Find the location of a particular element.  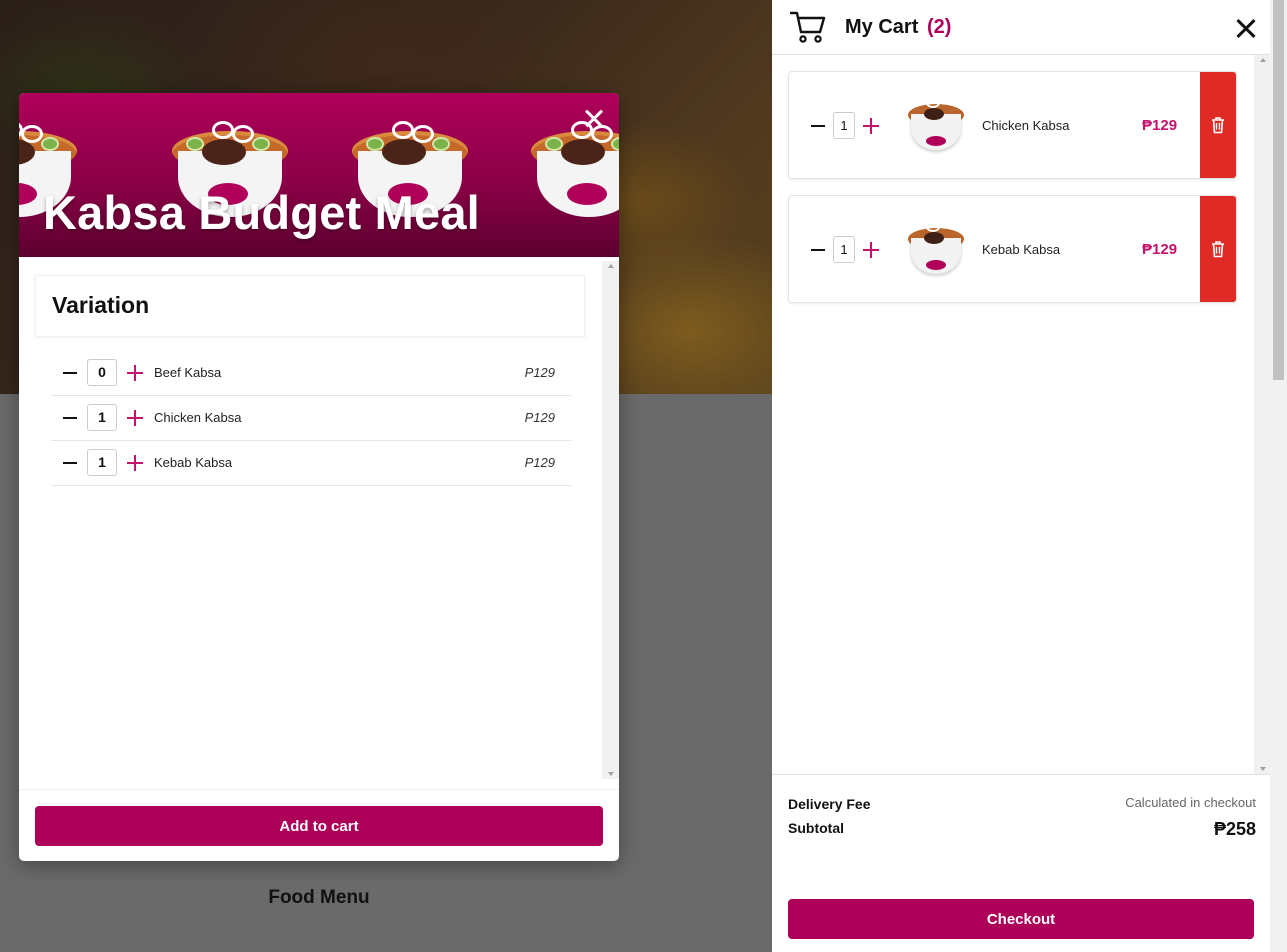

product-image is located at coordinates (575, 171).